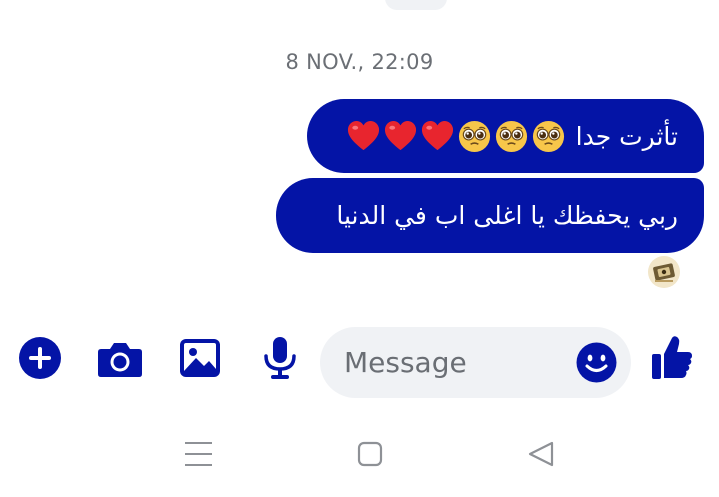 Image resolution: width=719 pixels, height=497 pixels. What do you see at coordinates (198, 454) in the screenshot?
I see `recents-icon` at bounding box center [198, 454].